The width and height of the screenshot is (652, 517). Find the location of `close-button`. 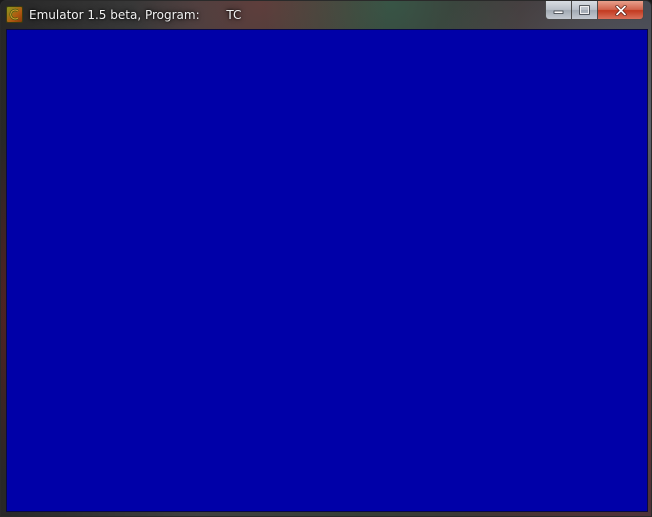

close-button is located at coordinates (621, 10).